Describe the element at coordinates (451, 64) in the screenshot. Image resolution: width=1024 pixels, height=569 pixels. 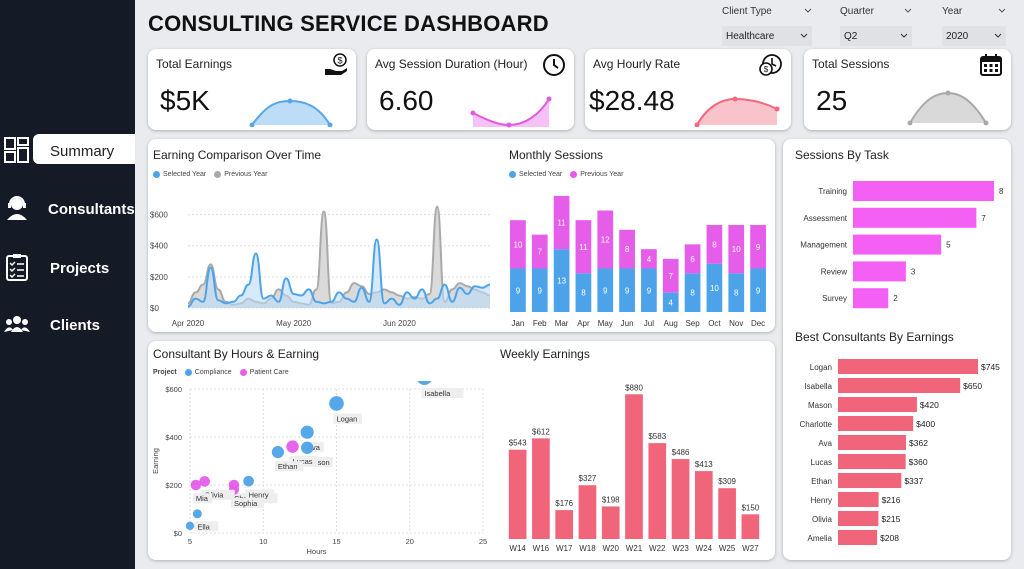
I see `kpi-title: Avg Session Duration (Hour)` at that location.